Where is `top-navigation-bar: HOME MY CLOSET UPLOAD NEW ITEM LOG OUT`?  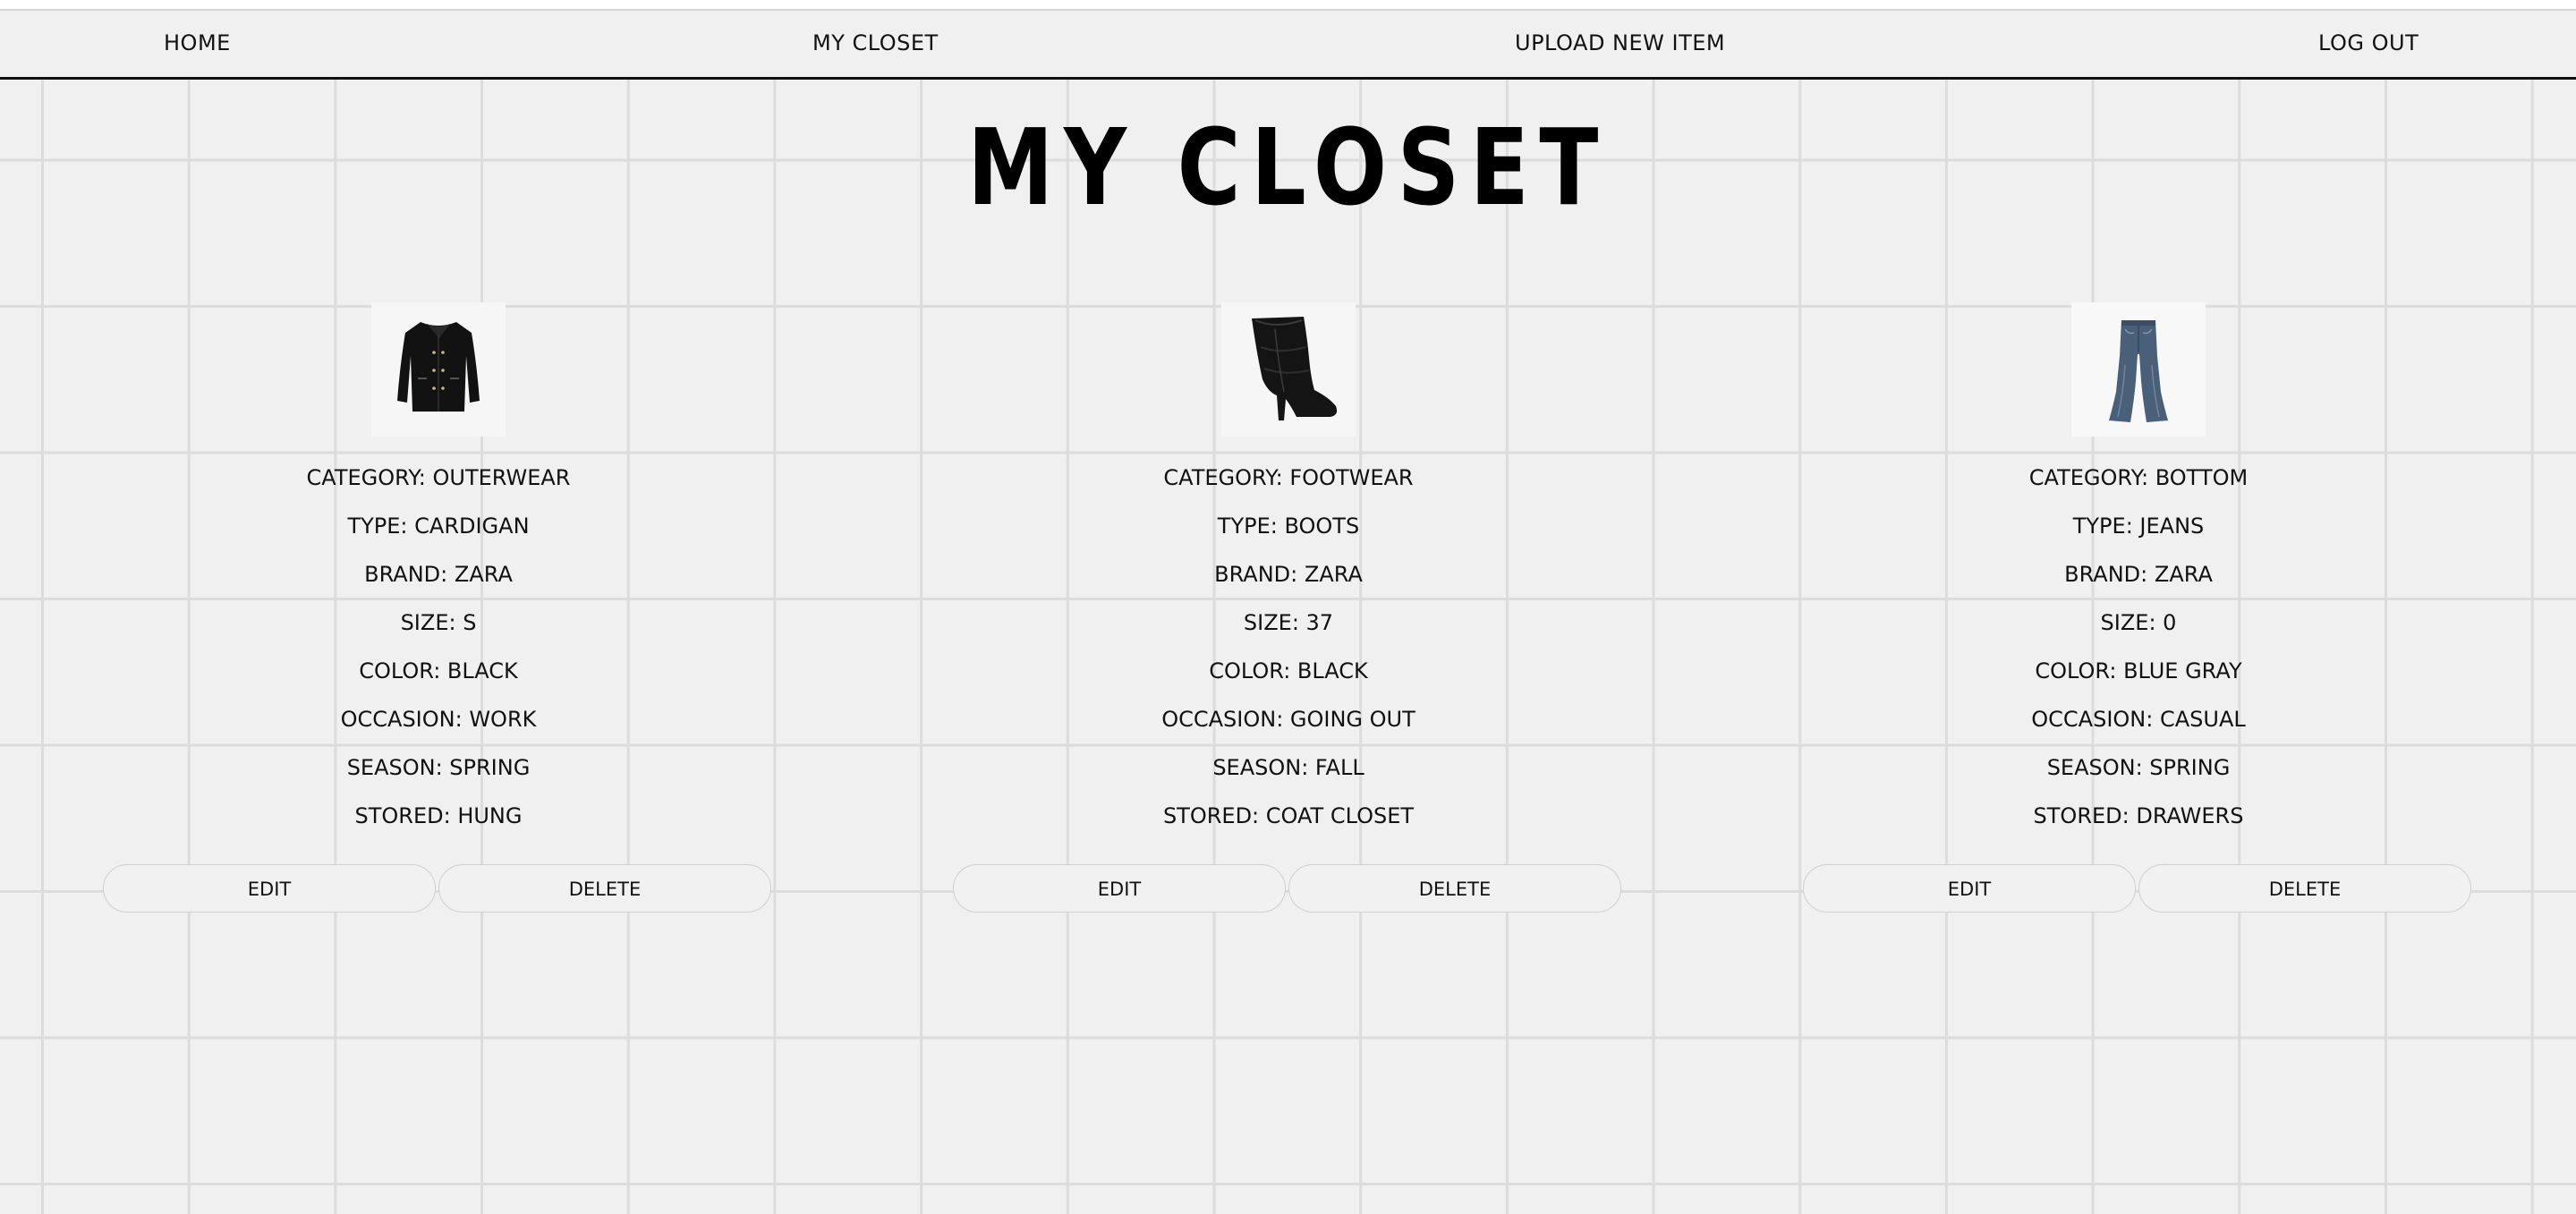
top-navigation-bar: HOME MY CLOSET UPLOAD NEW ITEM LOG OUT is located at coordinates (1288, 45).